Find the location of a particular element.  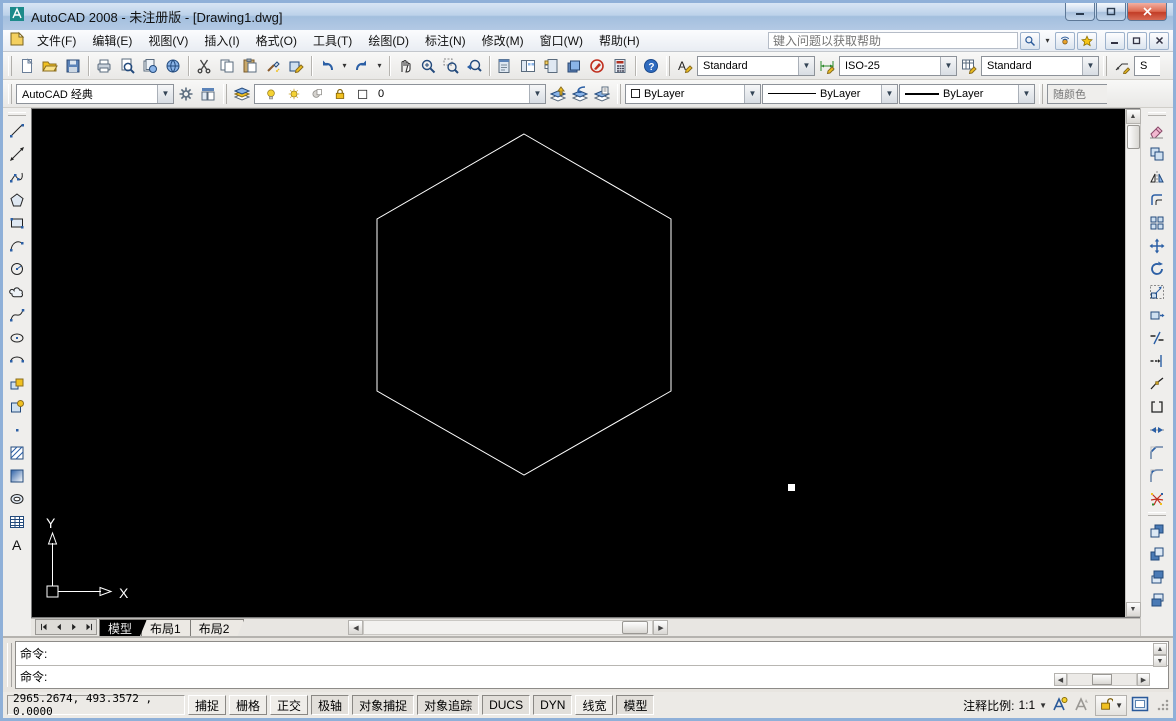

workspace-combo: AutoCAD 经典 ▼ is located at coordinates (95, 93).